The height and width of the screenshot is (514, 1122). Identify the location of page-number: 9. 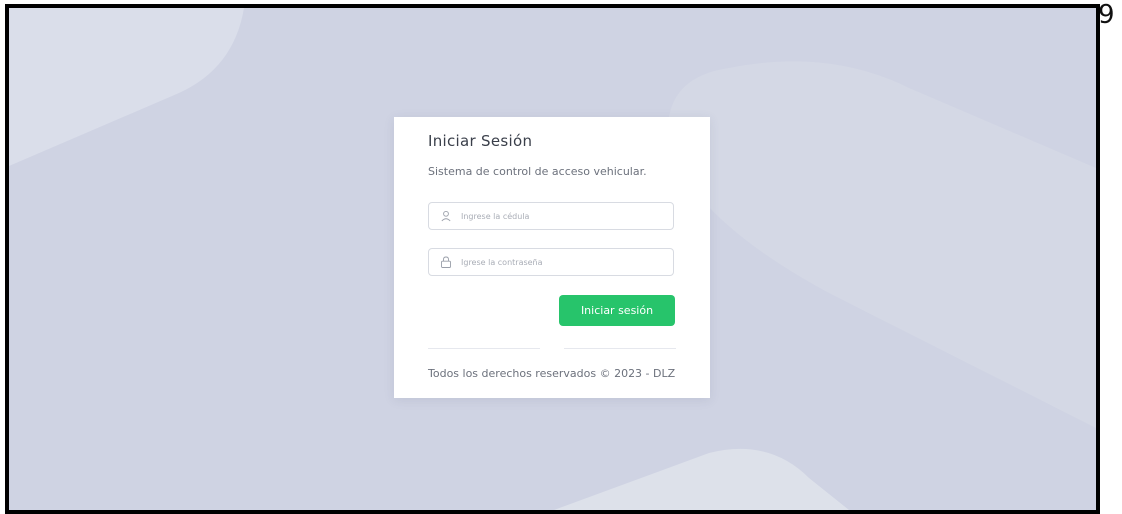
(1106, 15).